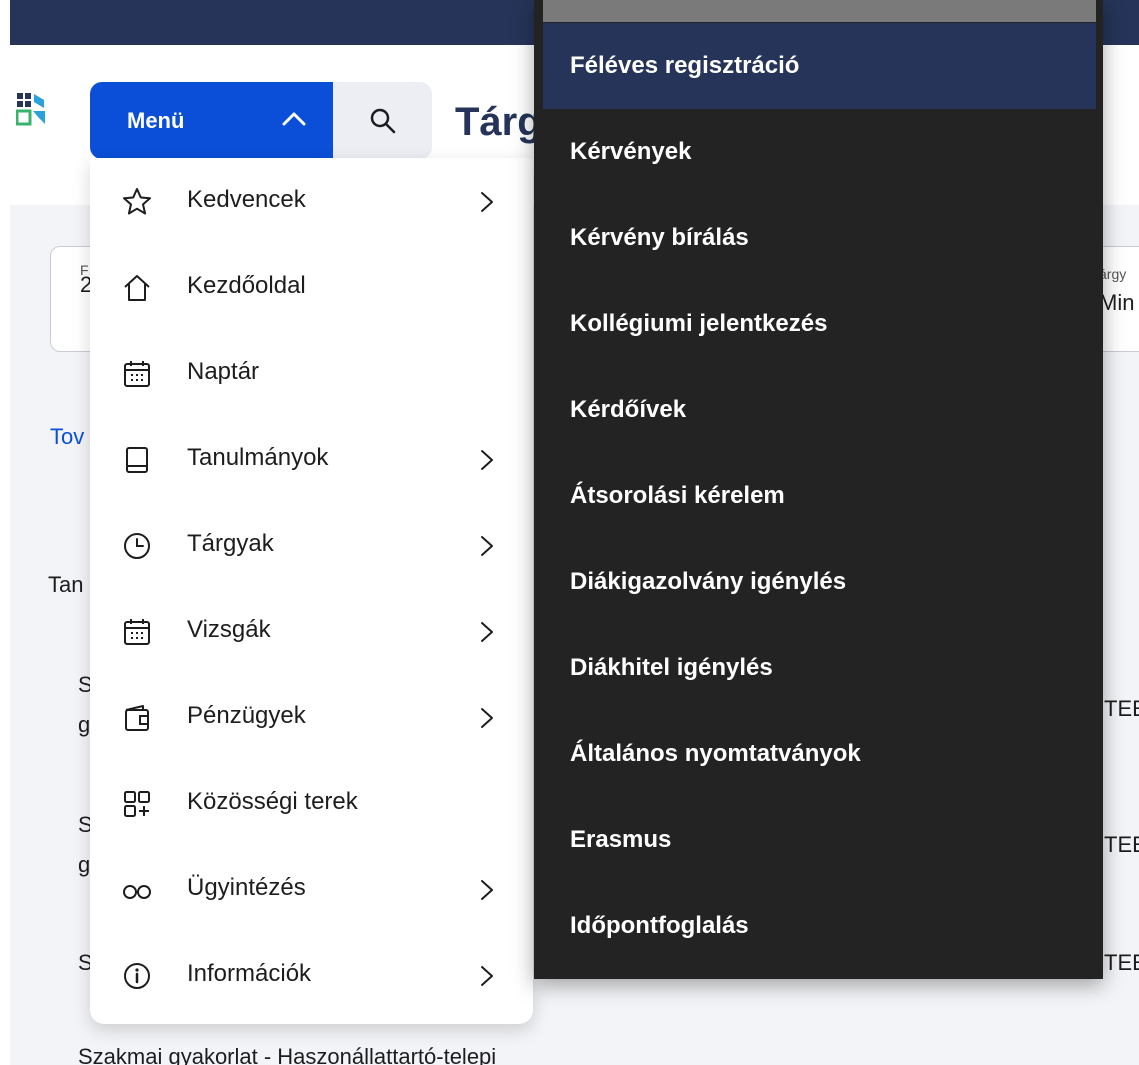 The height and width of the screenshot is (1065, 1139). I want to click on card-value: Min, so click(1117, 302).